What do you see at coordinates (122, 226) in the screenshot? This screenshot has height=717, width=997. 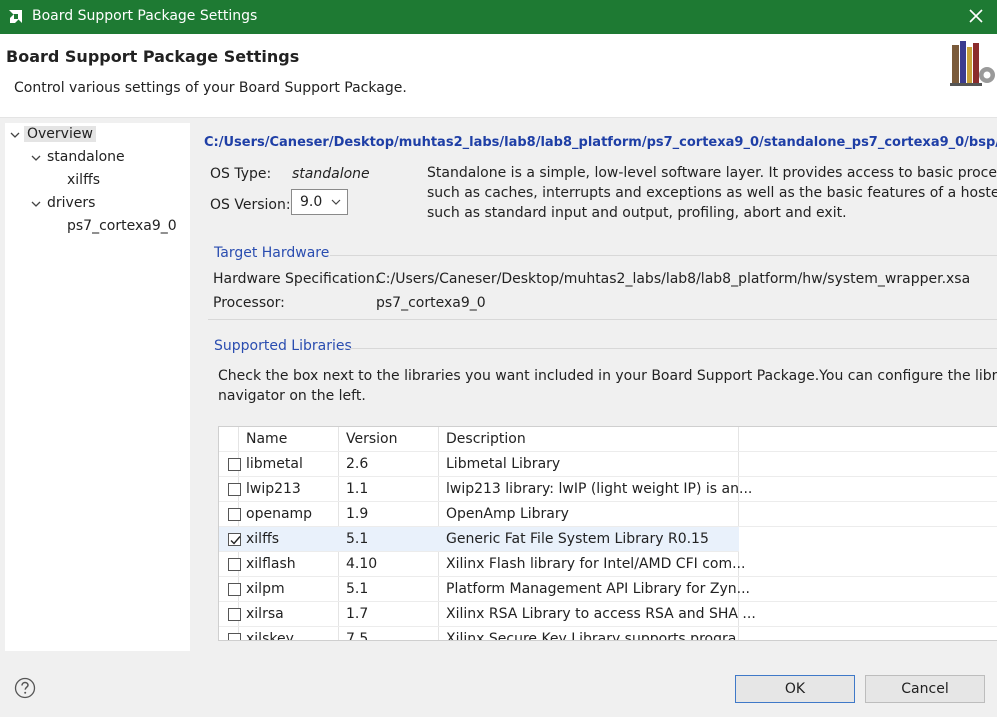 I see `tree-item-ps7-cortexa9-0: ps7_cortexa9_0` at bounding box center [122, 226].